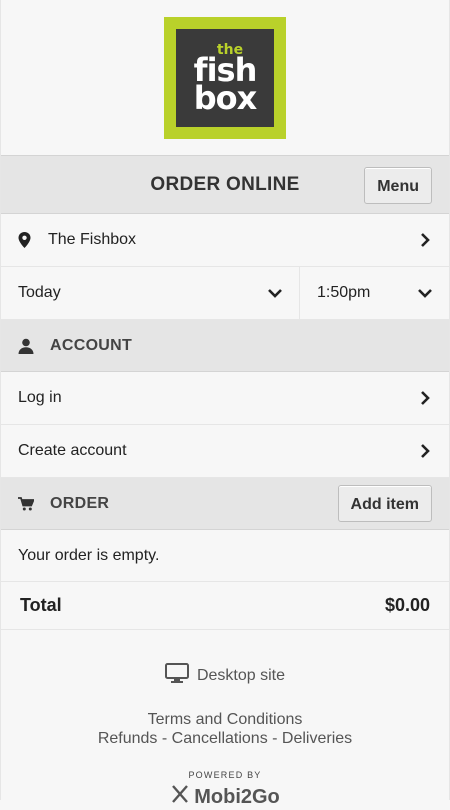  I want to click on location-label: The Fishbox, so click(92, 239).